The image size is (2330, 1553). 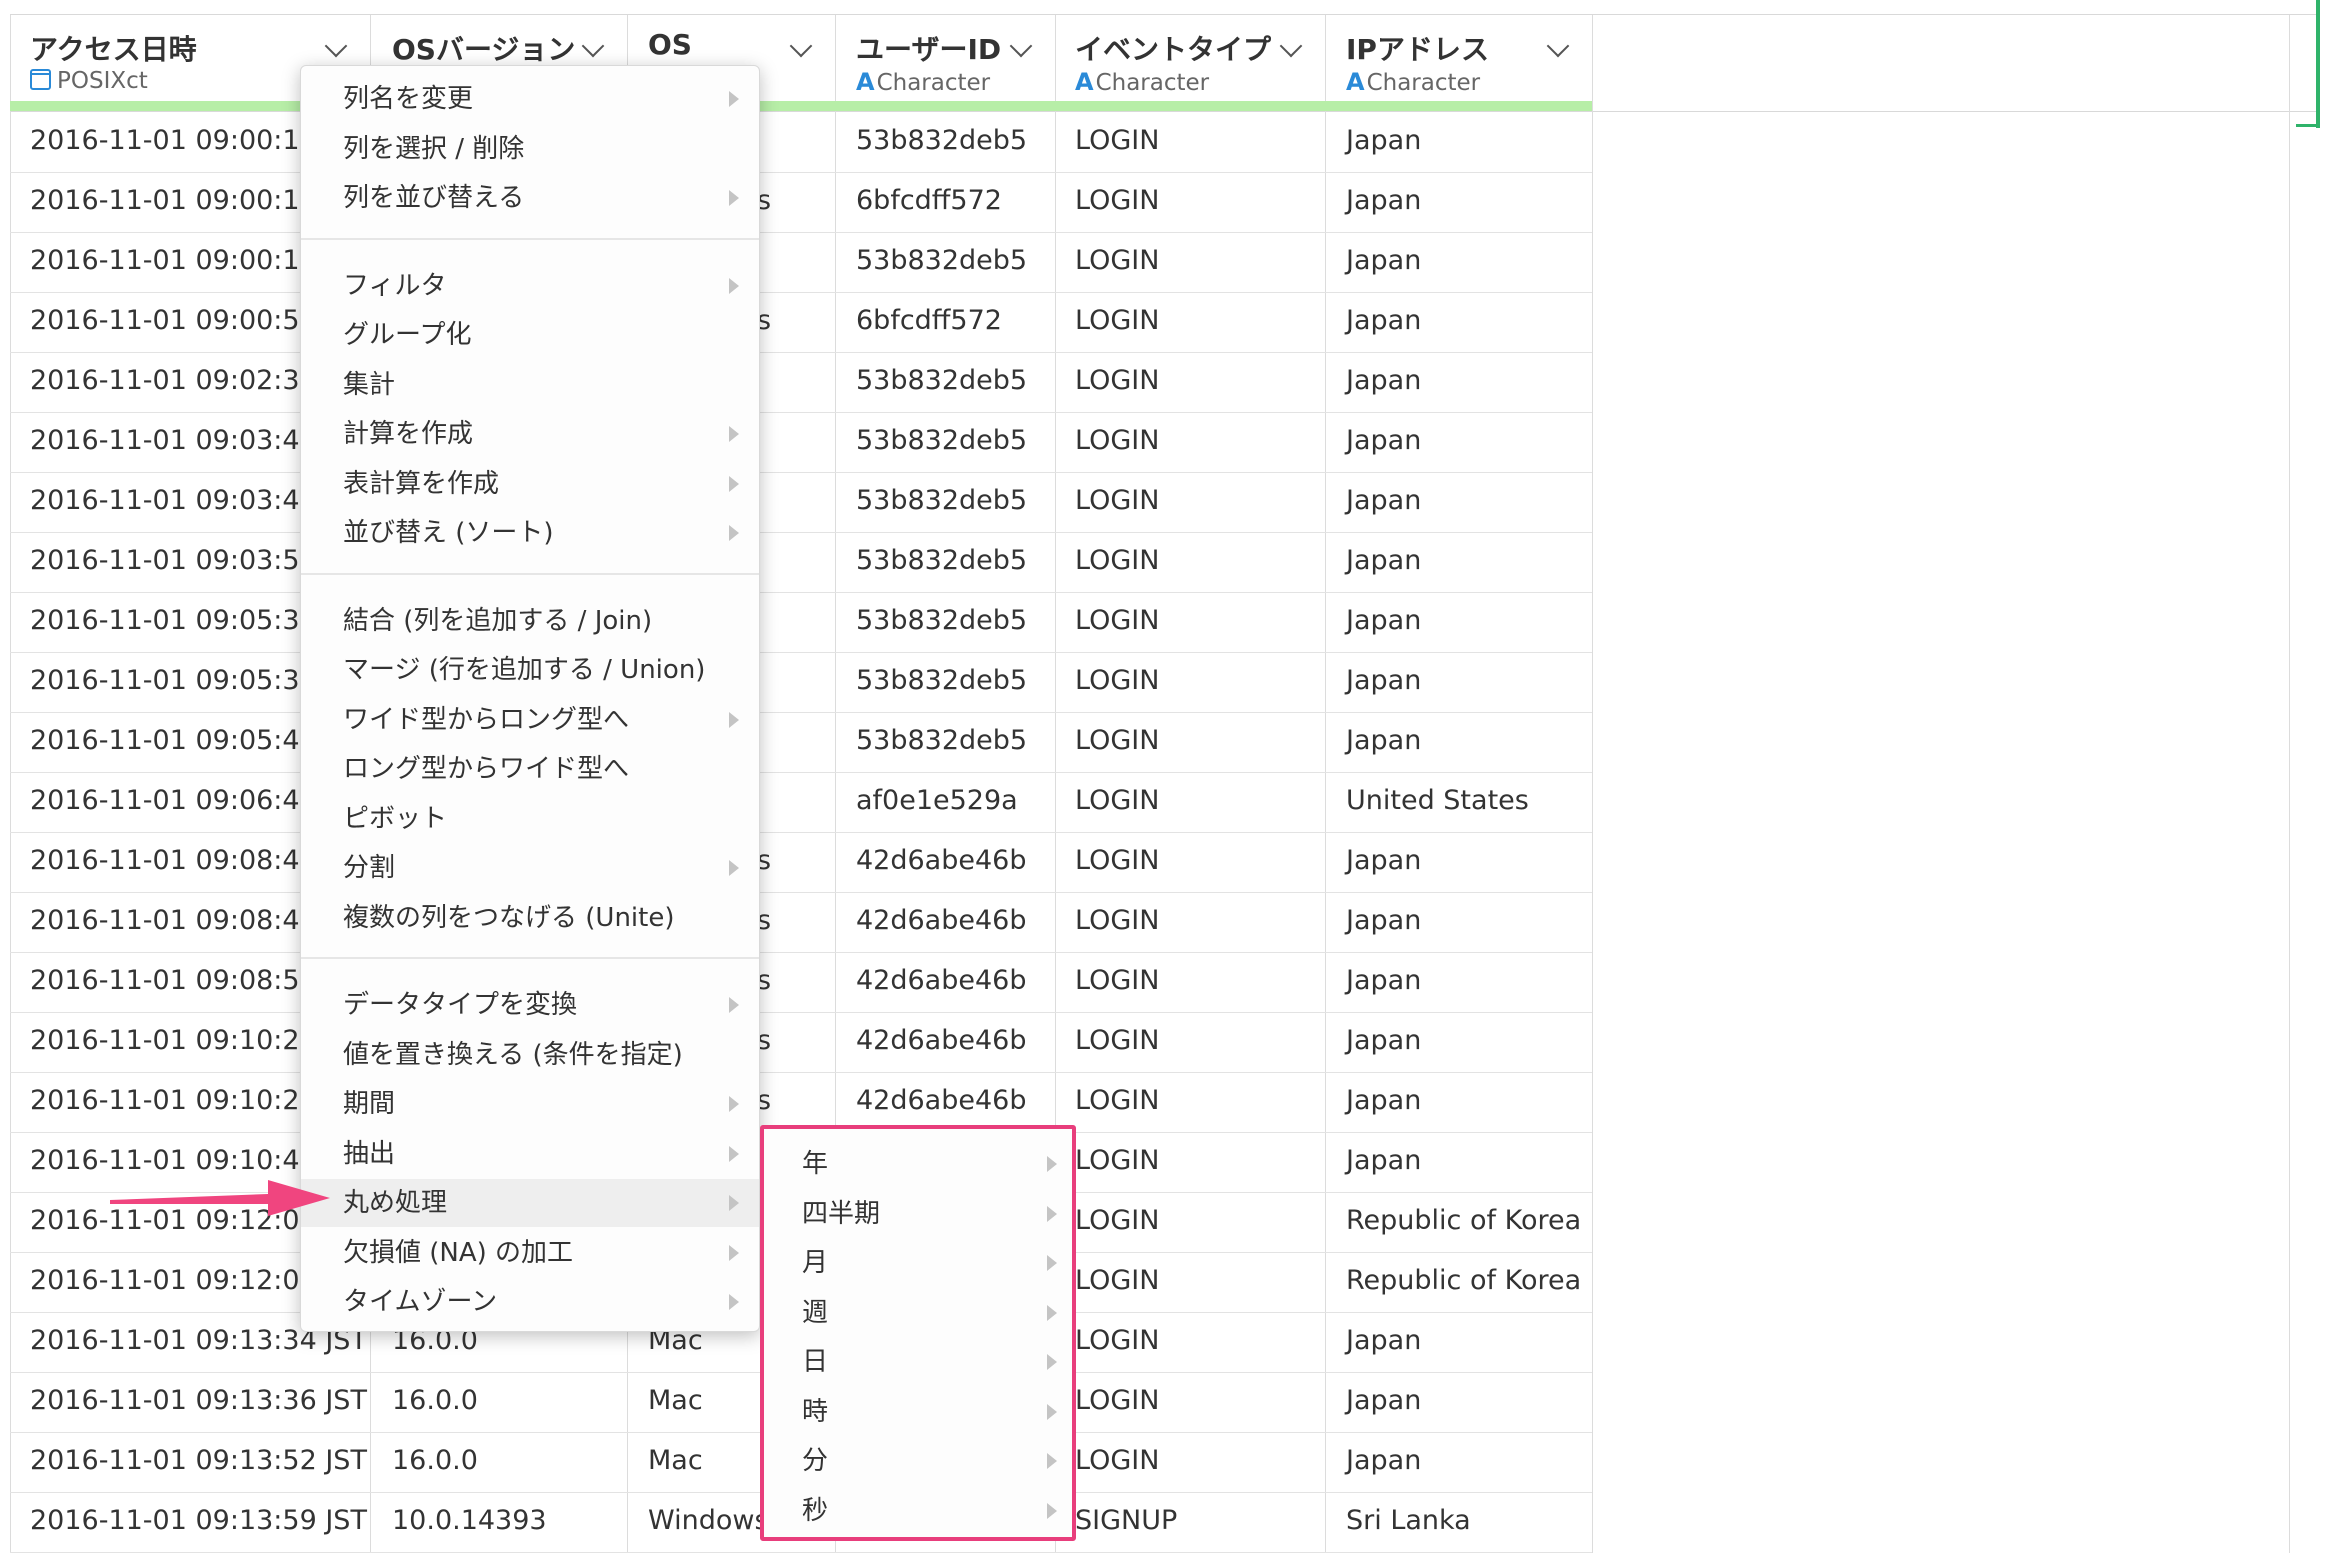 I want to click on menu-item: 欠損値 (NA) の加工, so click(x=530, y=1253).